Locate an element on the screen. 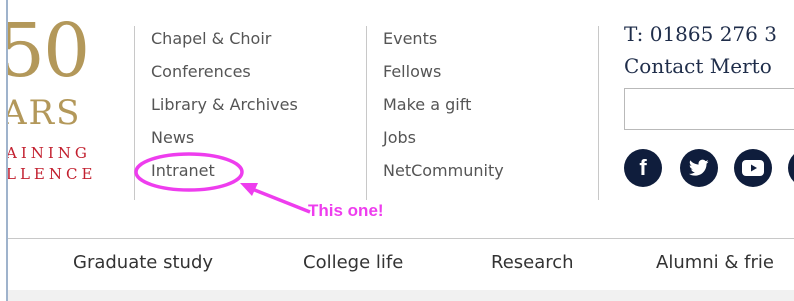 The image size is (794, 301). link-fellows: Fellows is located at coordinates (443, 71).